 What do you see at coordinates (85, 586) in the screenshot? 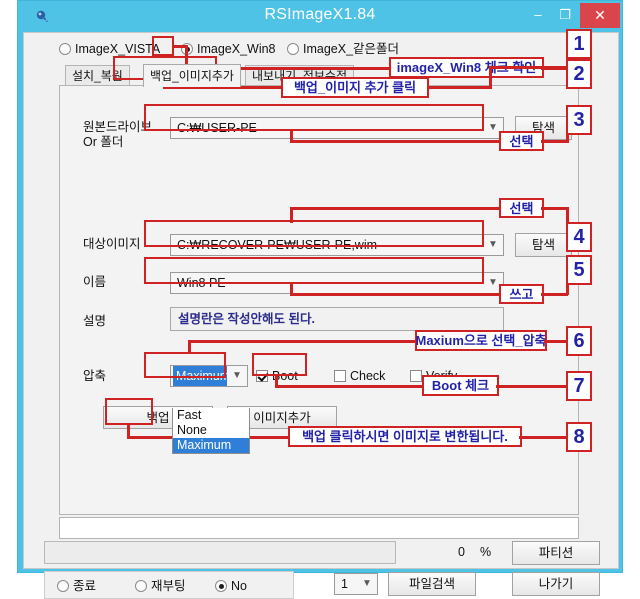
I see `radio-label-shutdown: 종료` at bounding box center [85, 586].